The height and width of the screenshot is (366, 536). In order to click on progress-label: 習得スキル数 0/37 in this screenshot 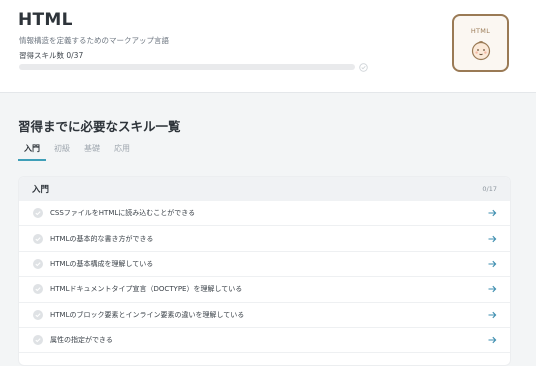, I will do `click(51, 55)`.